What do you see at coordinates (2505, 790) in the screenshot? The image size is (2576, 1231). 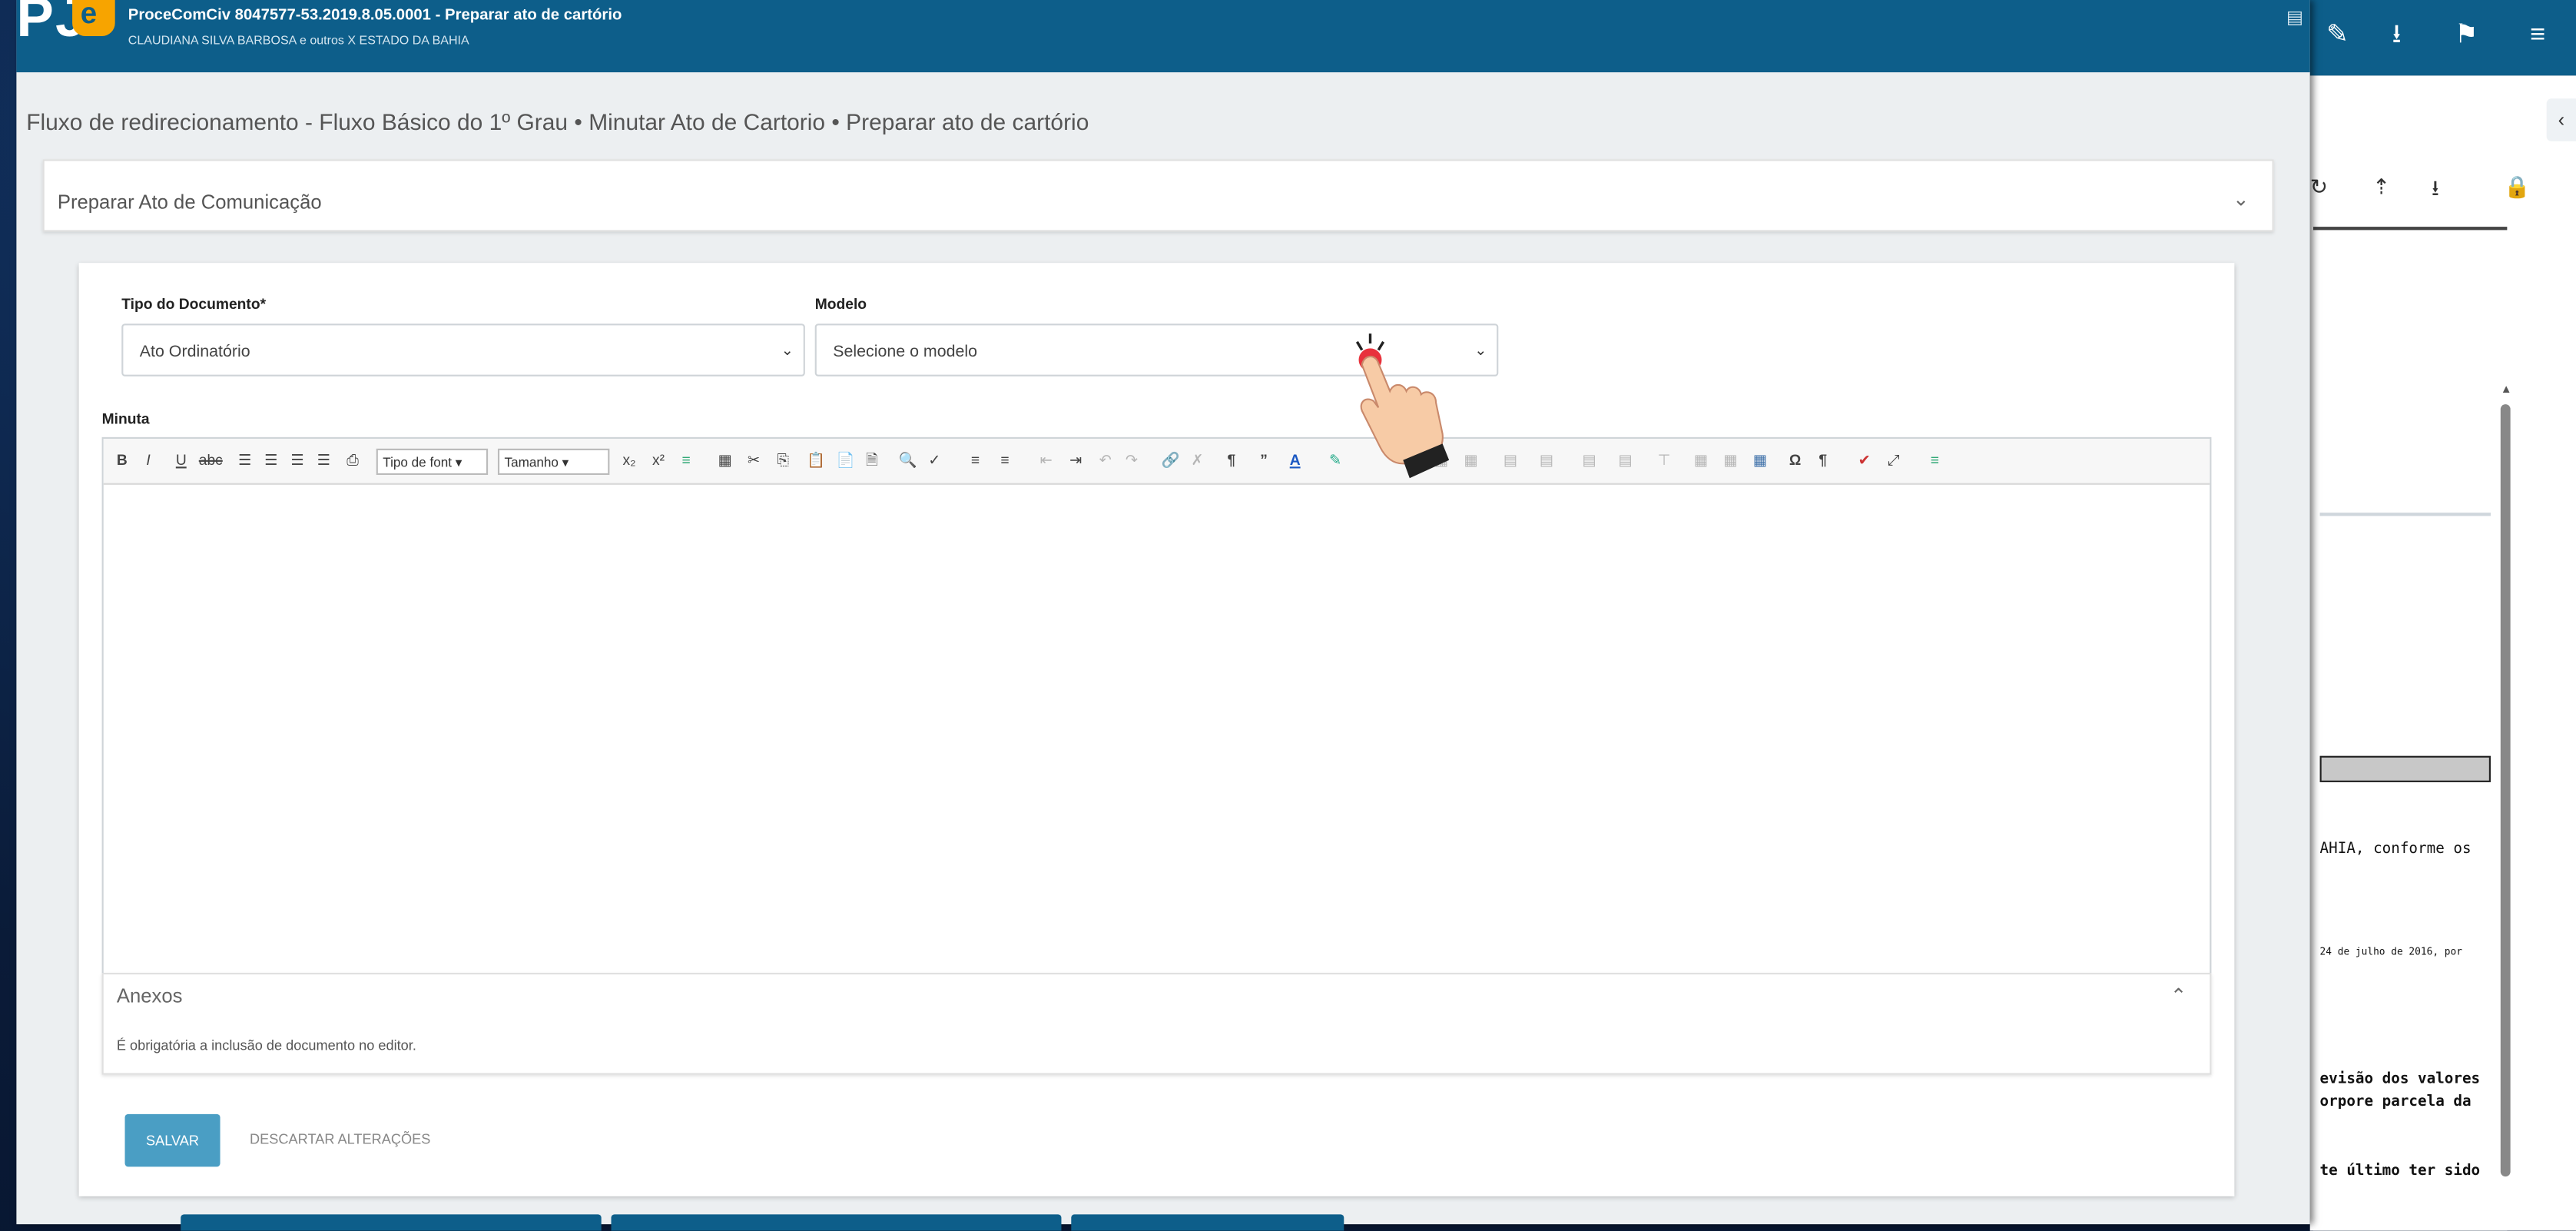 I see `scrollbar-thumb` at bounding box center [2505, 790].